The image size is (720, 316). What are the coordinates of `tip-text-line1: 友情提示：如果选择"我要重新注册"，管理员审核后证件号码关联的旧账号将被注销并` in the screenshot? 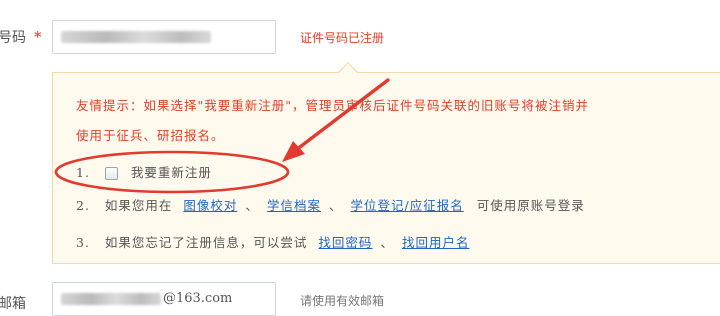 It's located at (333, 105).